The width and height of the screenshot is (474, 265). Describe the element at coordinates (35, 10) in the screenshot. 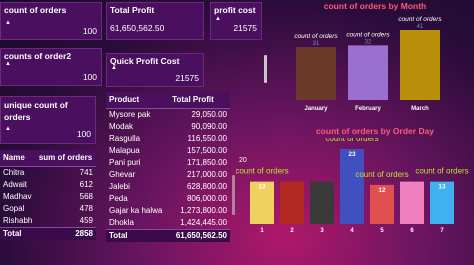

I see `card-label: count of orders` at that location.